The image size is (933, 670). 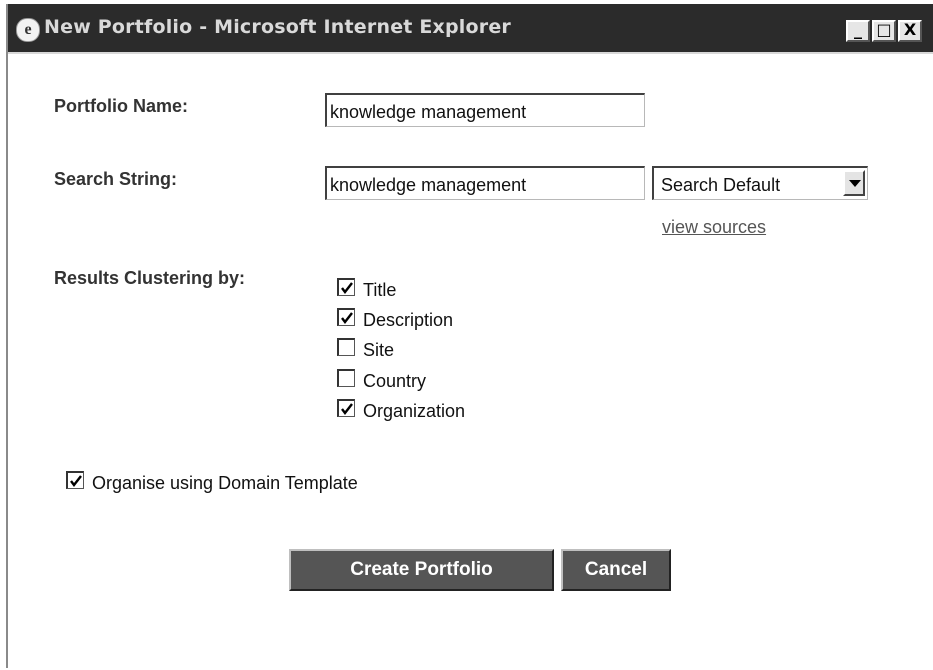 What do you see at coordinates (910, 31) in the screenshot?
I see `close-button: X` at bounding box center [910, 31].